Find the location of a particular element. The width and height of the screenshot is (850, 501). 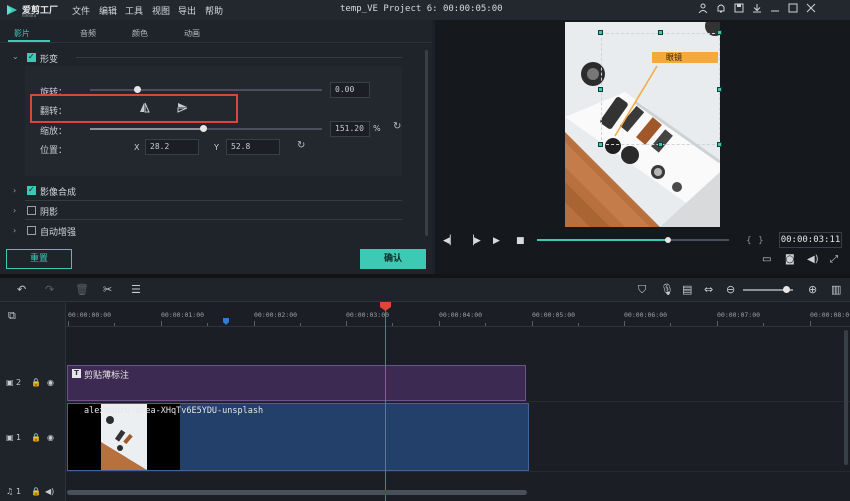

logo-icon is located at coordinates (12, 10).